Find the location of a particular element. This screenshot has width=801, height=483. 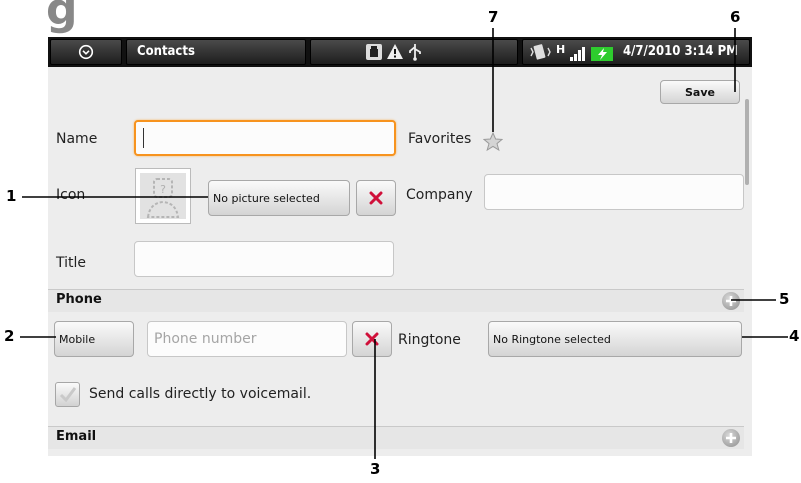

add-email-button is located at coordinates (731, 438).